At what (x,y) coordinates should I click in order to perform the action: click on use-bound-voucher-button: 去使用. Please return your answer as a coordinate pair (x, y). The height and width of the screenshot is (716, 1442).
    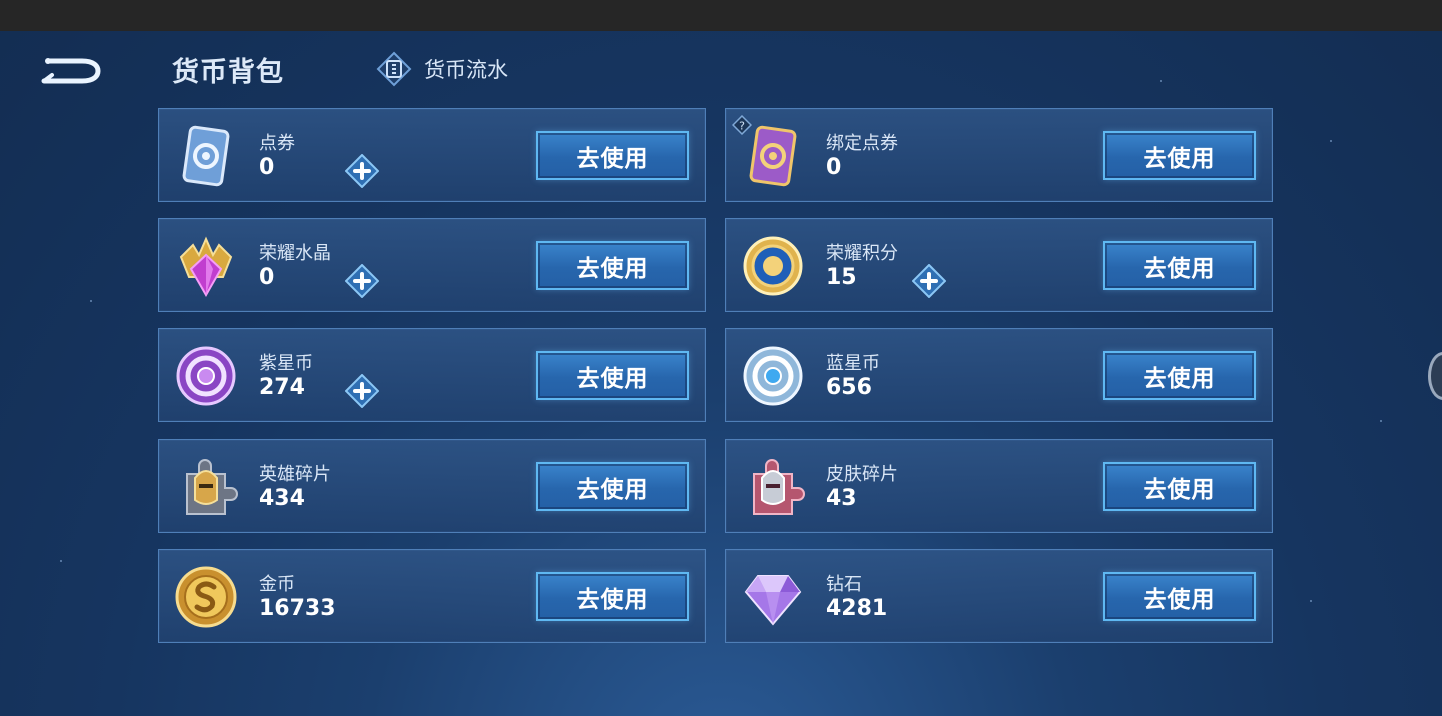
    Looking at the image, I should click on (1179, 155).